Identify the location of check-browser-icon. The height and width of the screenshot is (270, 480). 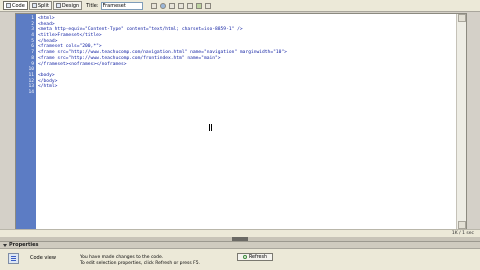
(207, 5).